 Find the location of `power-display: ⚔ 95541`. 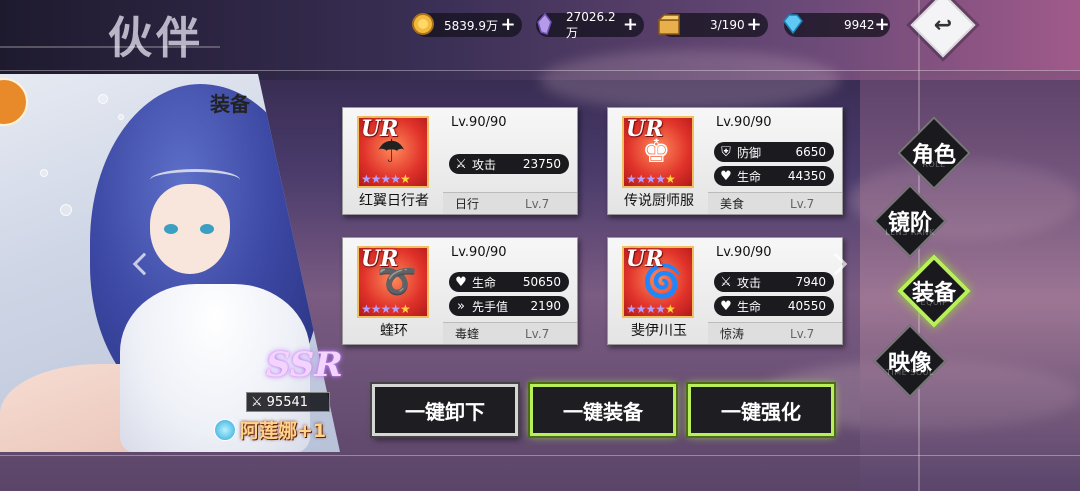

power-display: ⚔ 95541 is located at coordinates (288, 402).